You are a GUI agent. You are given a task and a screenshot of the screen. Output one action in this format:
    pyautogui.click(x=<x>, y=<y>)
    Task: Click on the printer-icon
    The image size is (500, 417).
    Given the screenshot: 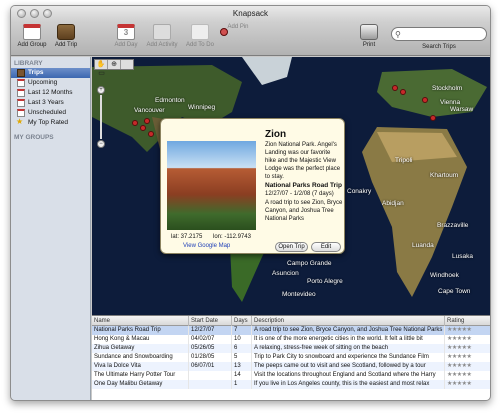 What is the action you would take?
    pyautogui.click(x=369, y=32)
    